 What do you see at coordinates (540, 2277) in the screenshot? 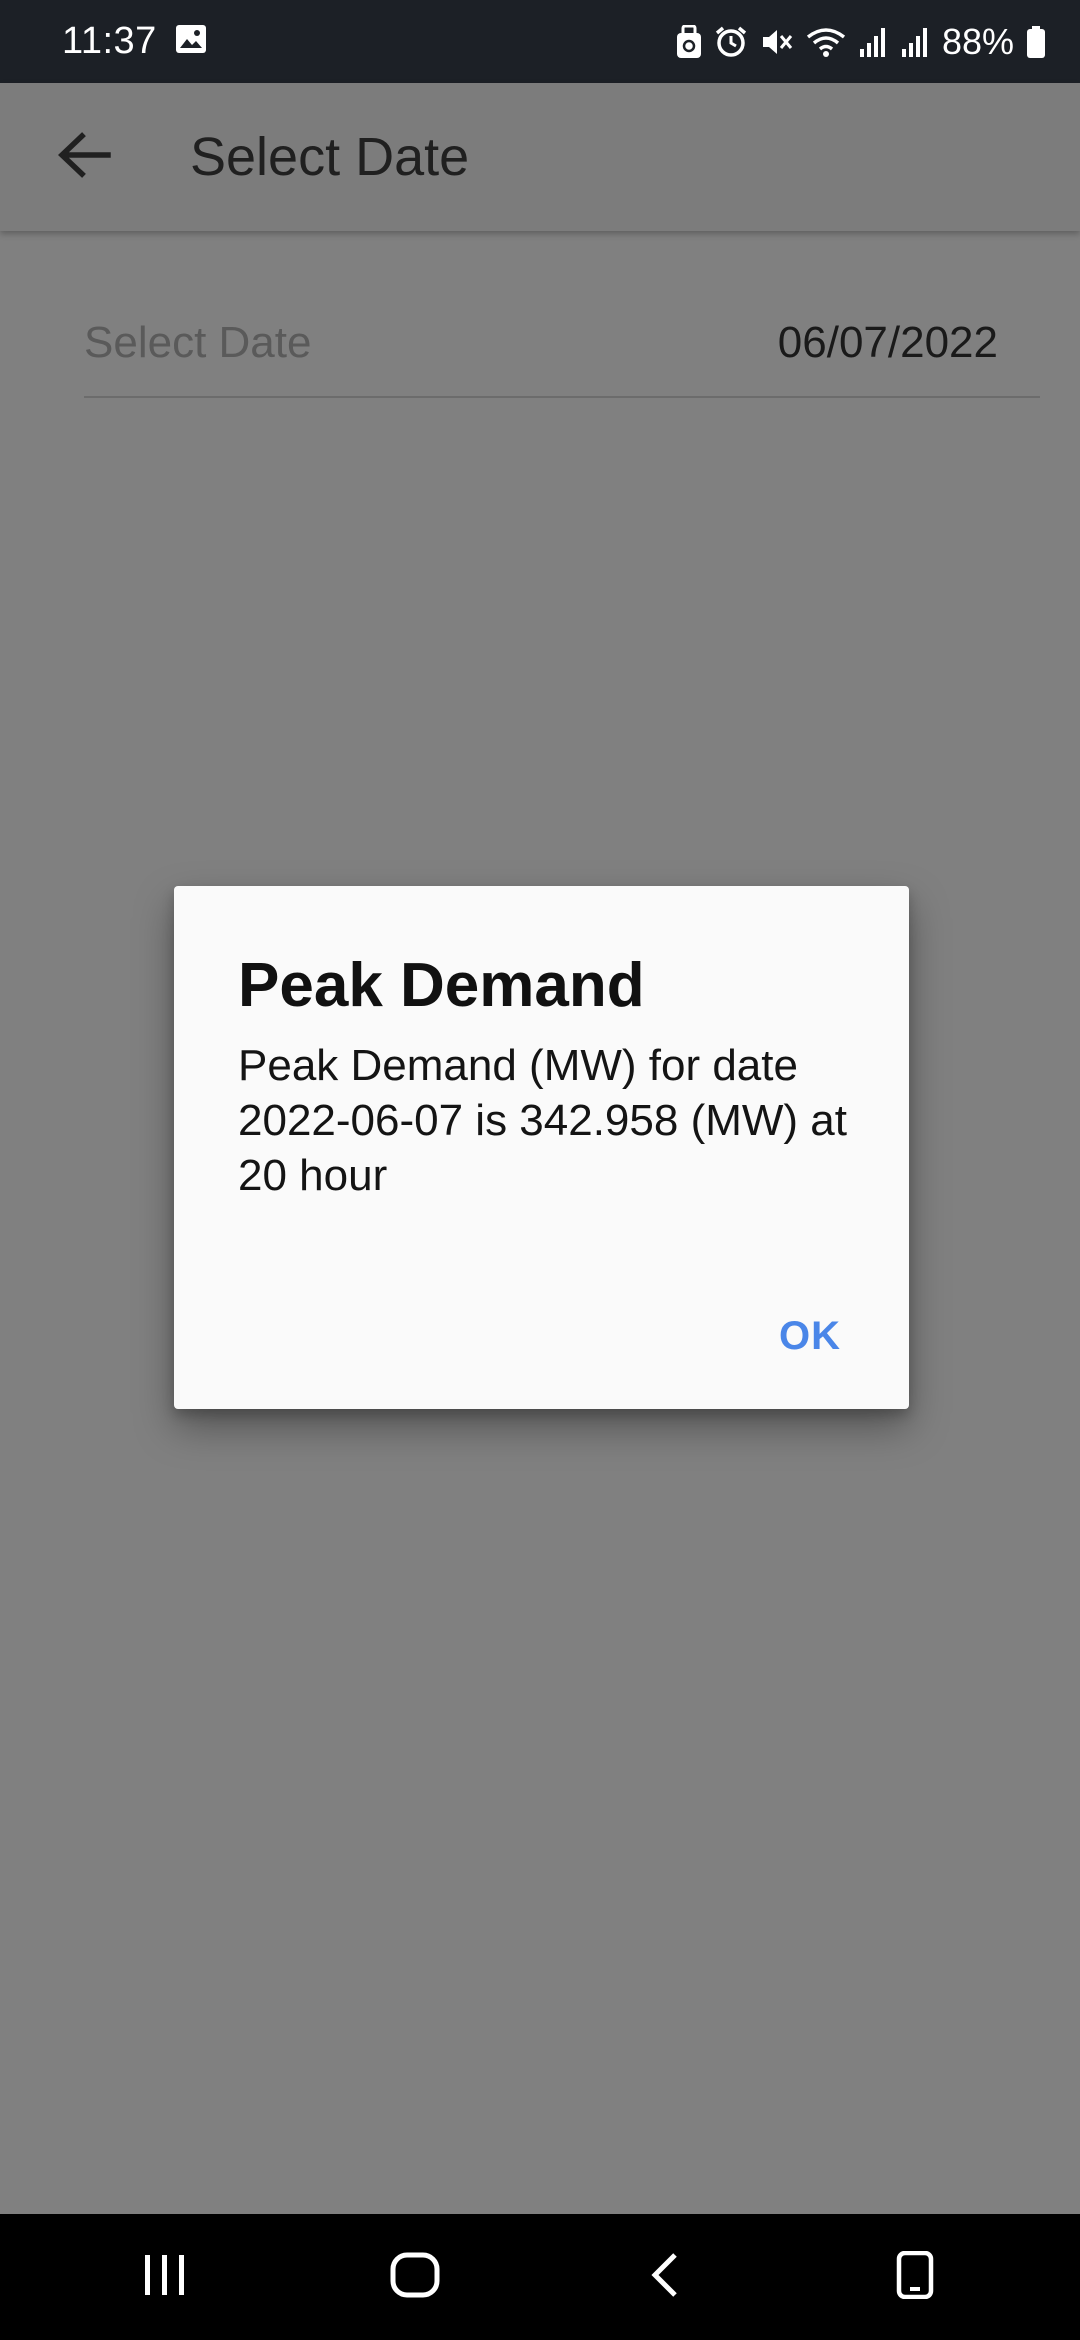
I see `navigation-bar` at bounding box center [540, 2277].